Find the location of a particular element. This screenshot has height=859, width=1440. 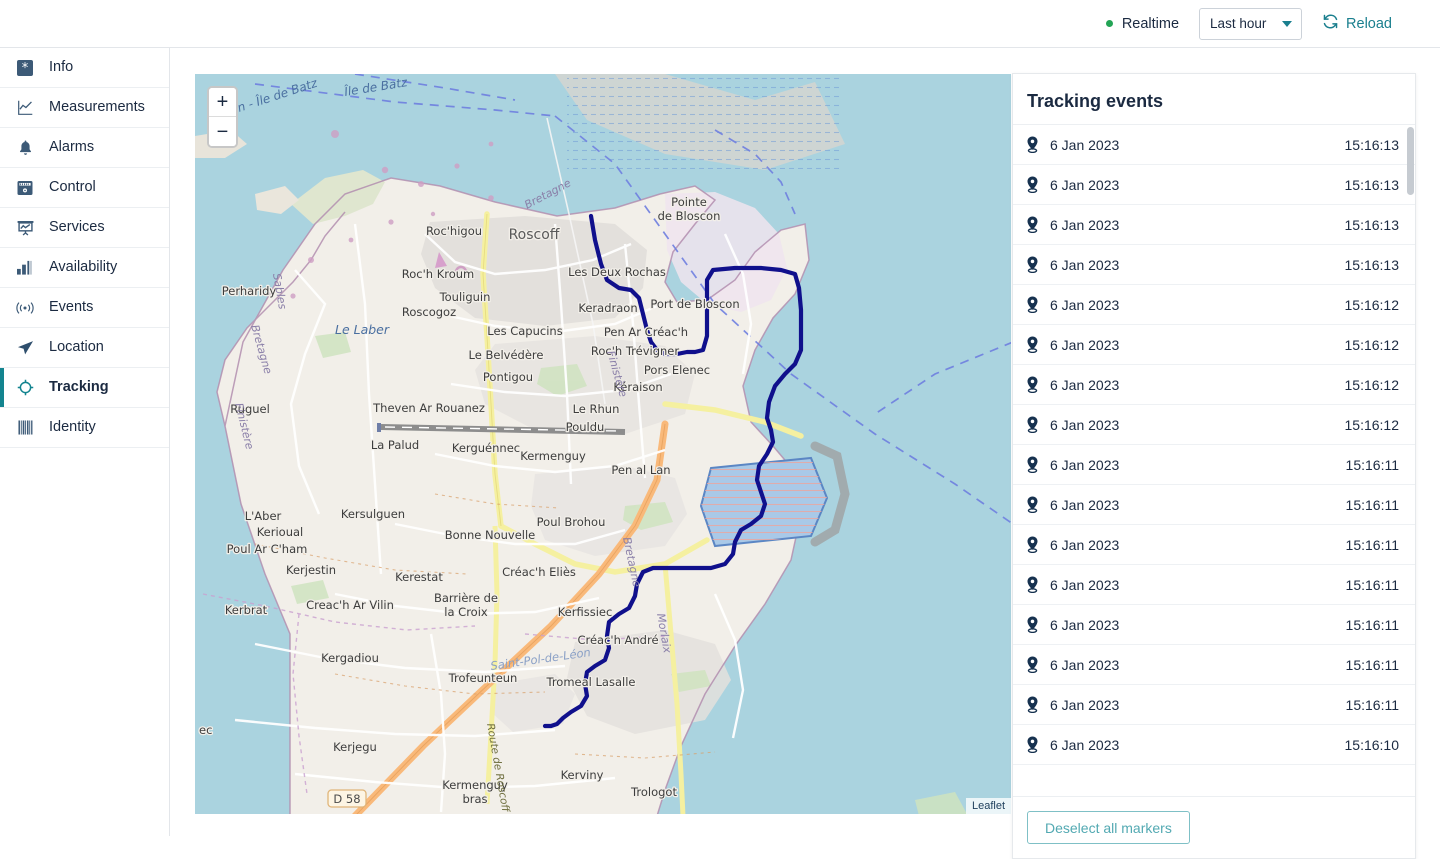

svg-text: Les Capucins is located at coordinates (524, 331).